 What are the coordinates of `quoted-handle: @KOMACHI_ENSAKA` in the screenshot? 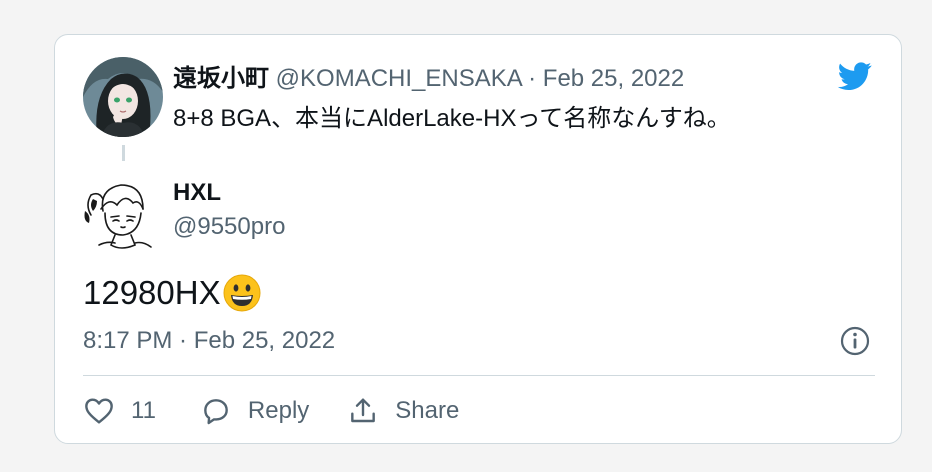 It's located at (399, 78).